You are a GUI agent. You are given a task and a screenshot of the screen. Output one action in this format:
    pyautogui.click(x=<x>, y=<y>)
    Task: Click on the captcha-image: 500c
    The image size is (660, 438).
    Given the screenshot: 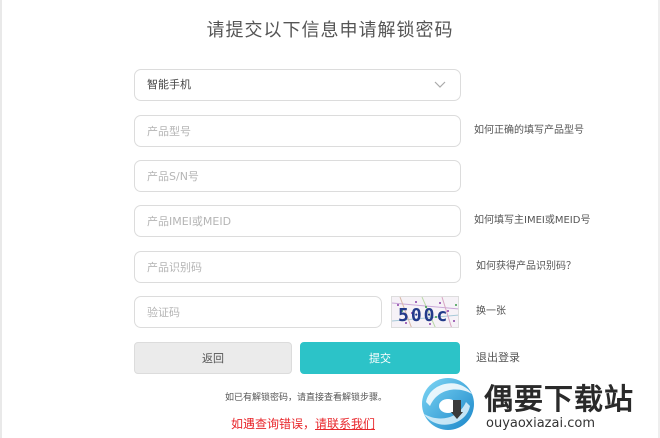 What is the action you would take?
    pyautogui.click(x=425, y=312)
    